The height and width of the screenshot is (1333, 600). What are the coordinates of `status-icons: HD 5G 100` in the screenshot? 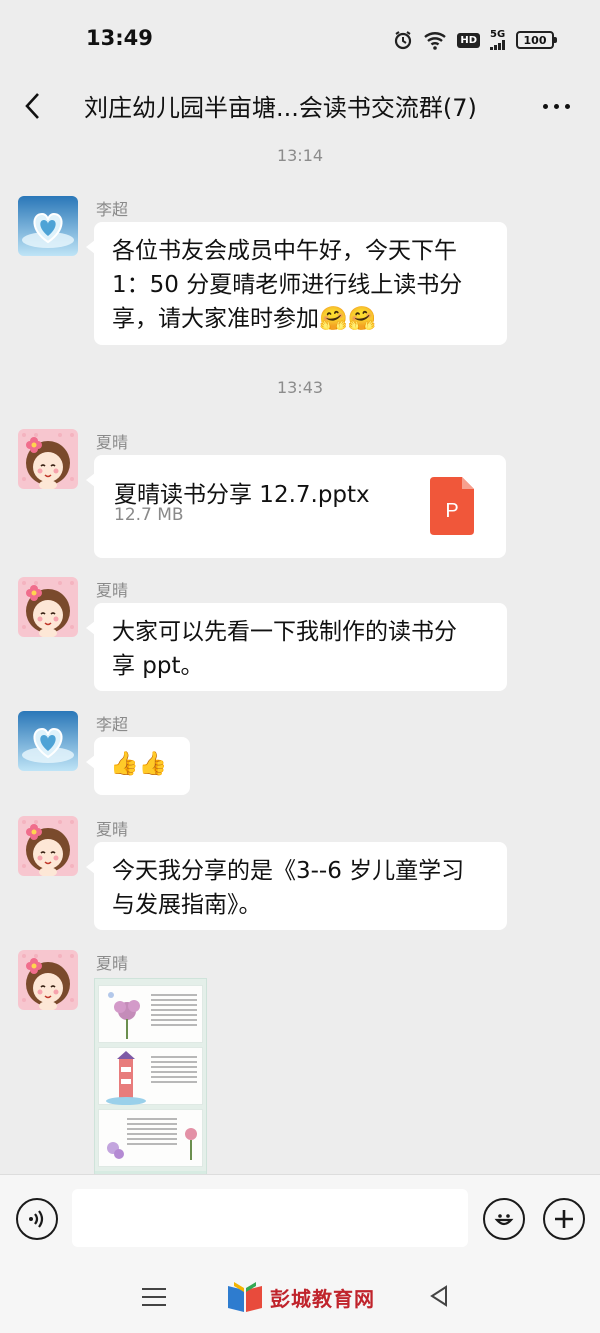 It's located at (475, 40).